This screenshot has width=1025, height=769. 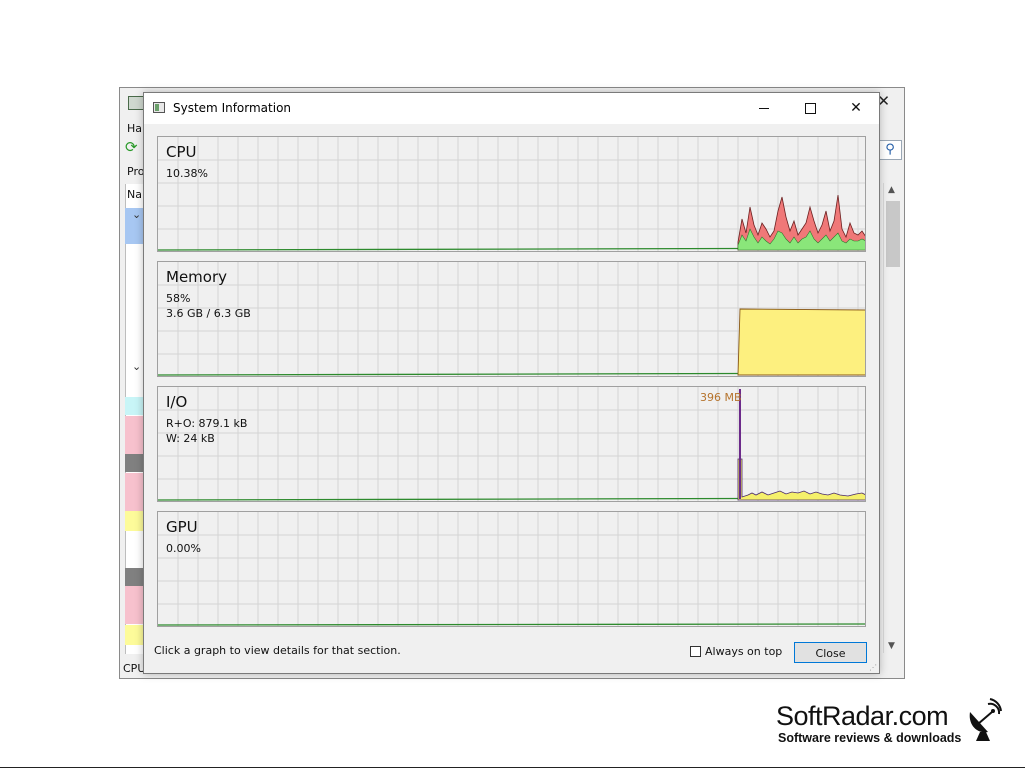 I want to click on memory-title: Memory, so click(x=197, y=277).